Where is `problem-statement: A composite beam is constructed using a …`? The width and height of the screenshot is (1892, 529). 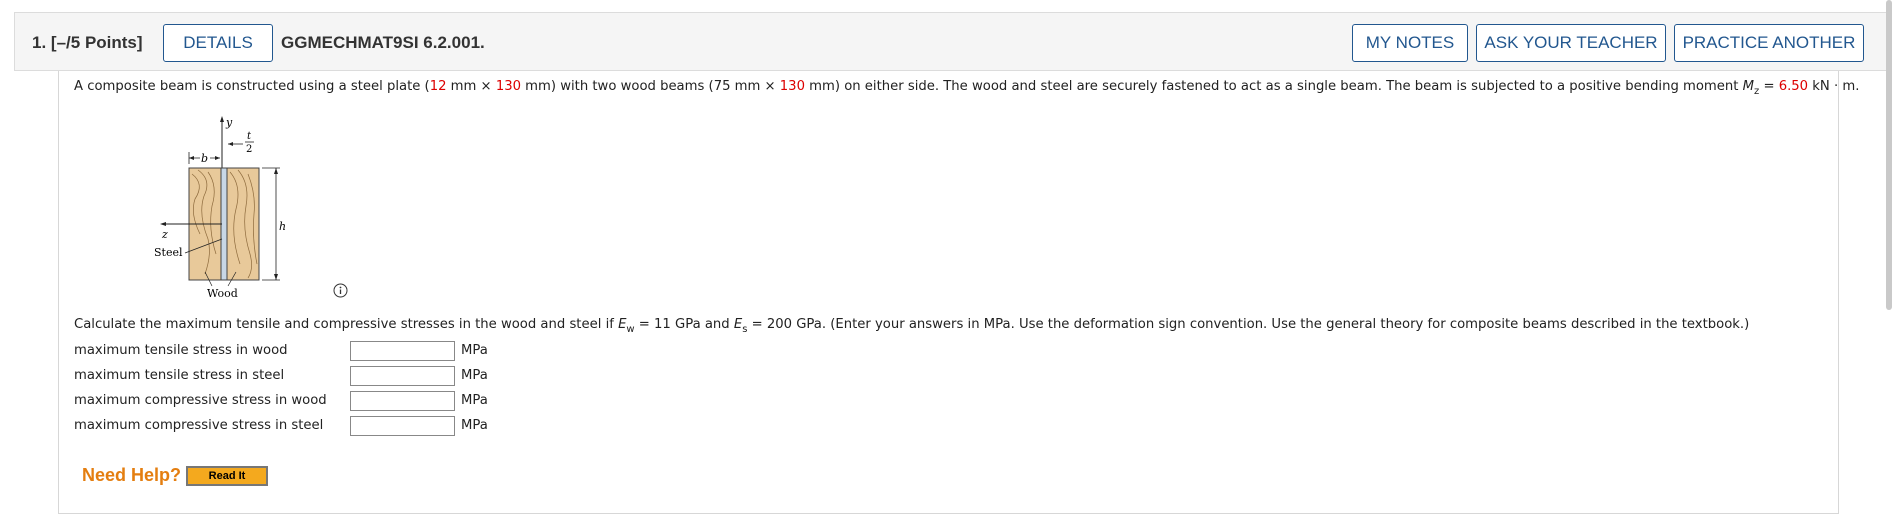
problem-statement: A composite beam is constructed using a … is located at coordinates (966, 88).